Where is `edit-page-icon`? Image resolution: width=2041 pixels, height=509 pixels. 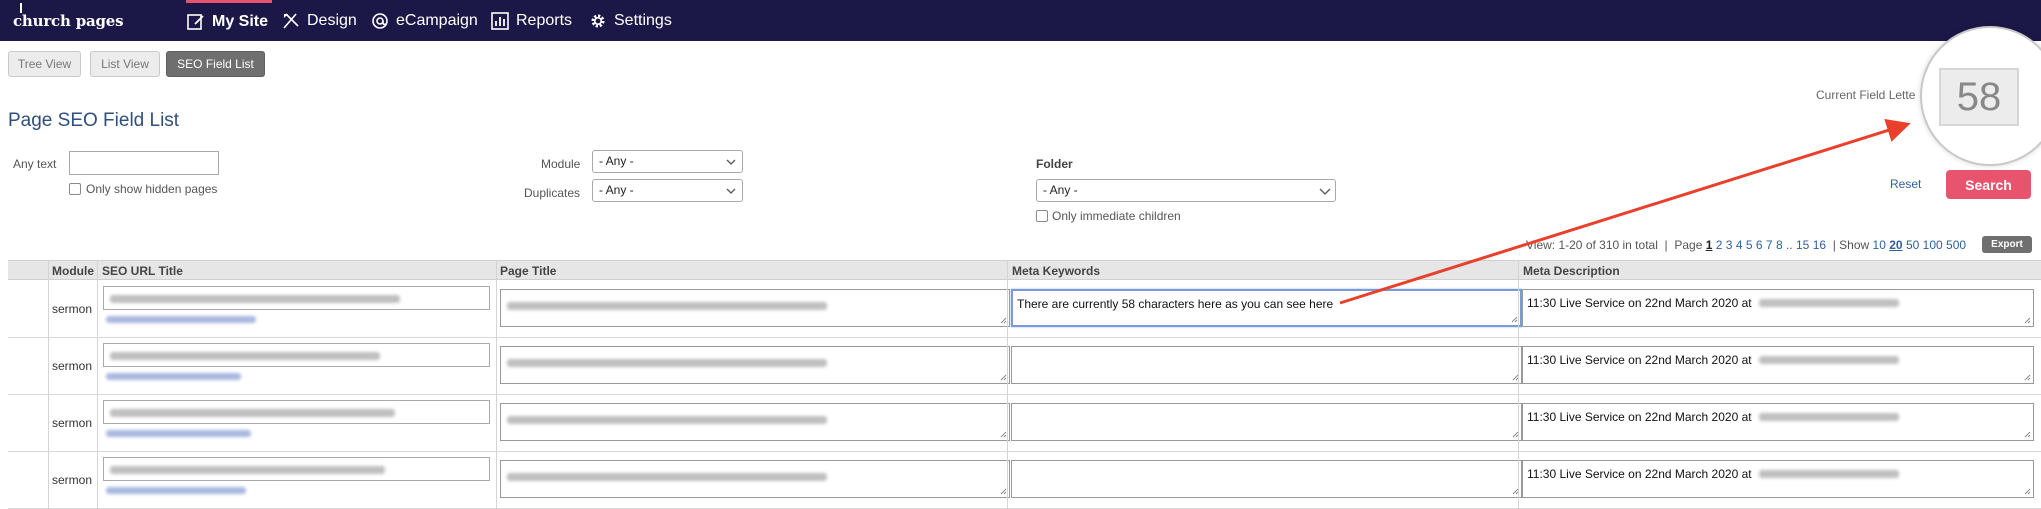 edit-page-icon is located at coordinates (196, 22).